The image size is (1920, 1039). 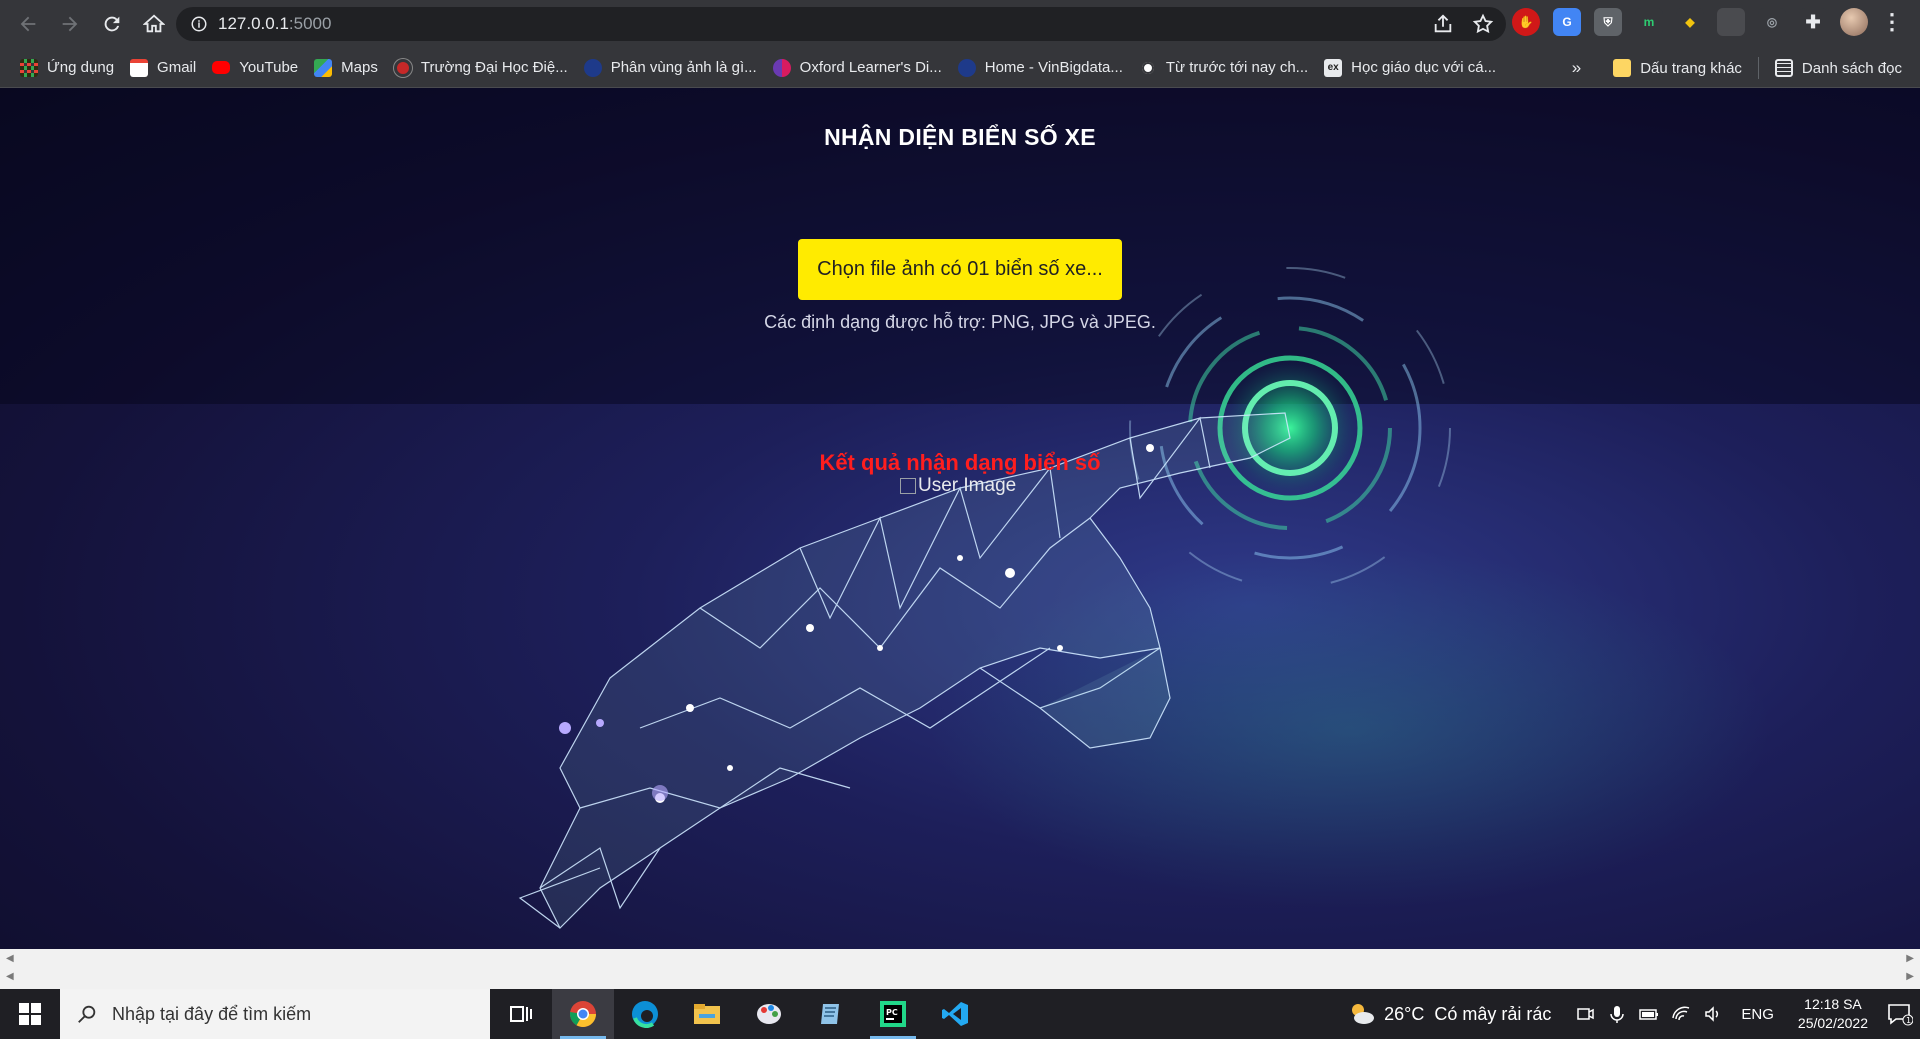 I want to click on reading-list-icon, so click(x=1783, y=68).